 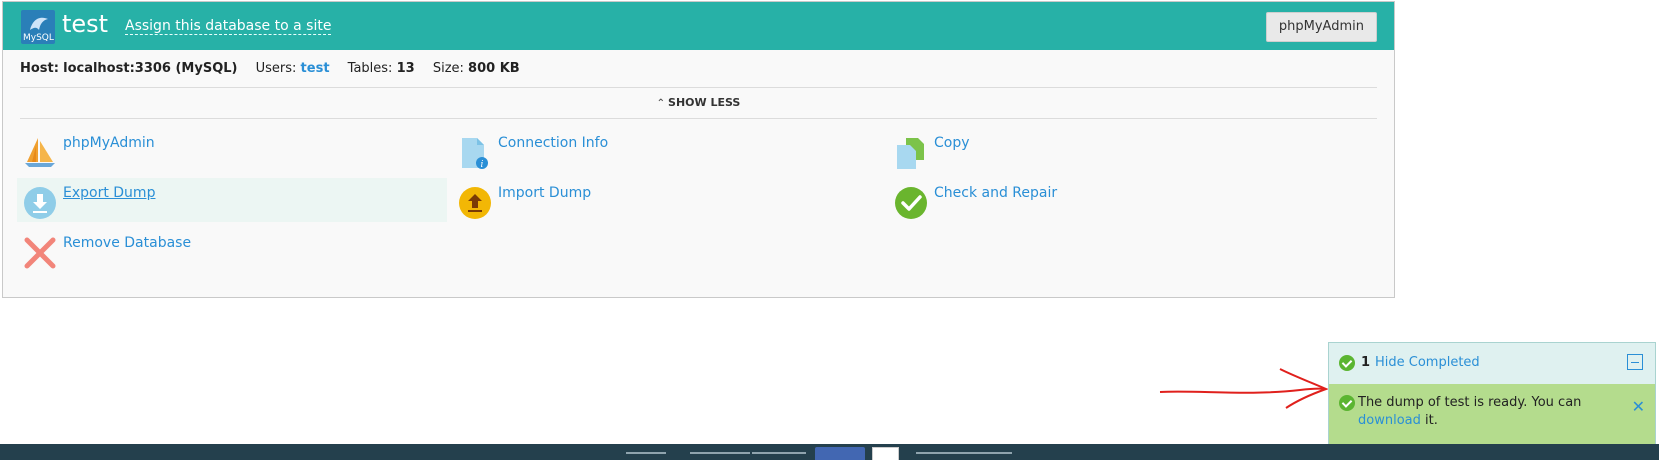 What do you see at coordinates (109, 193) in the screenshot?
I see `tool-label: Export Dump` at bounding box center [109, 193].